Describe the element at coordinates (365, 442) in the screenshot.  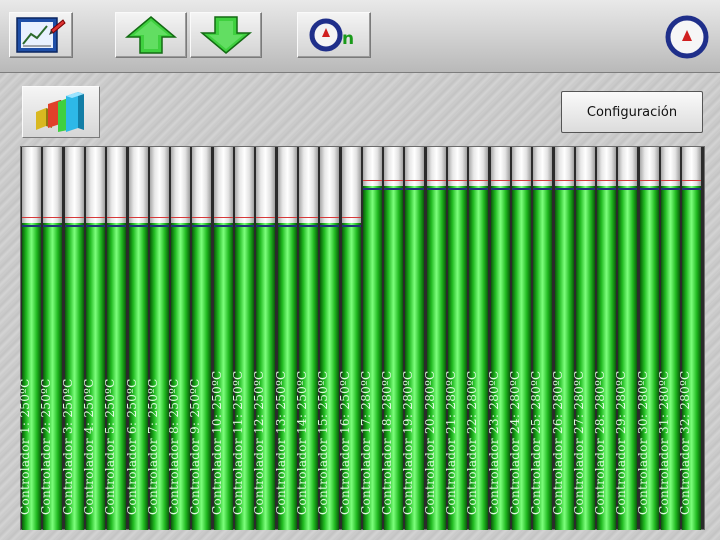
I see `bar-label: Controlador 17: 280ºC` at that location.